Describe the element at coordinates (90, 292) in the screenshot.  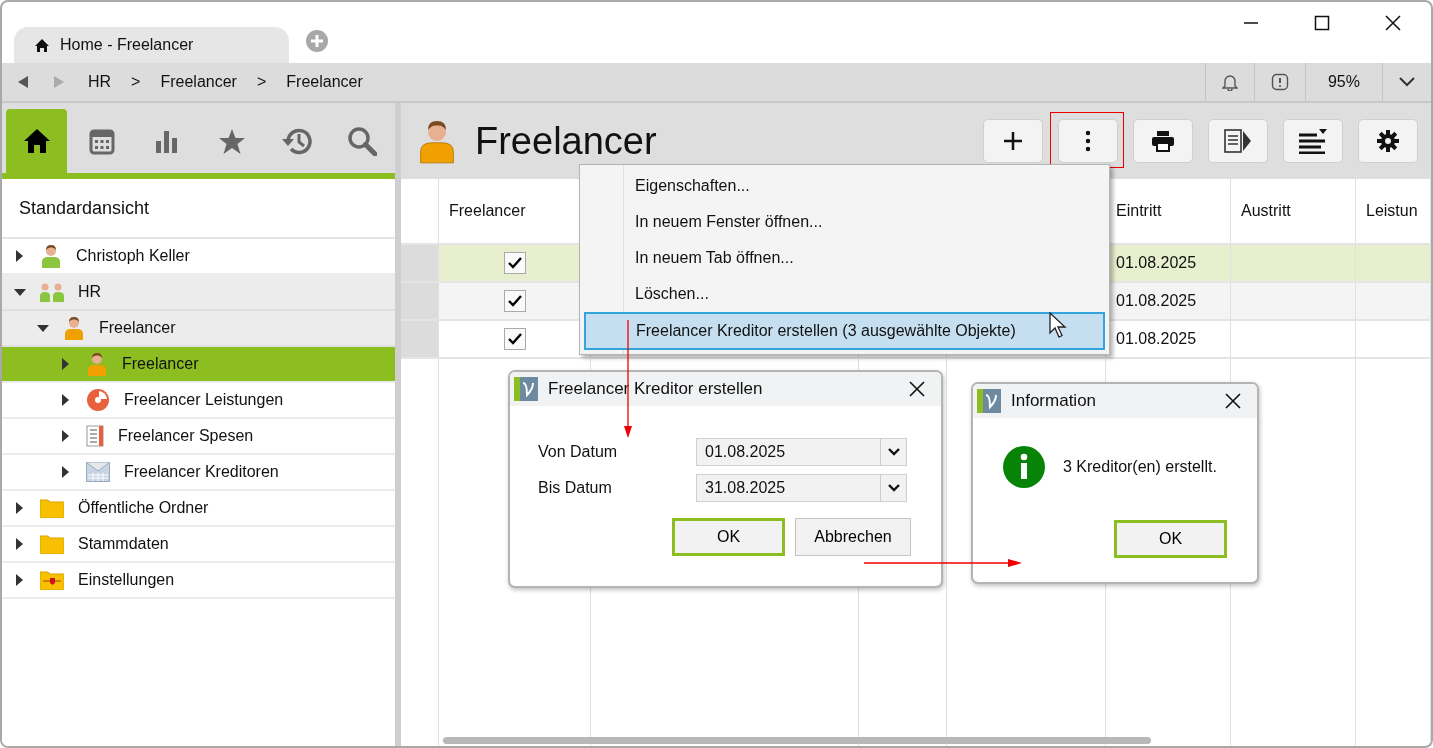
I see `tree-item-label: HR` at that location.